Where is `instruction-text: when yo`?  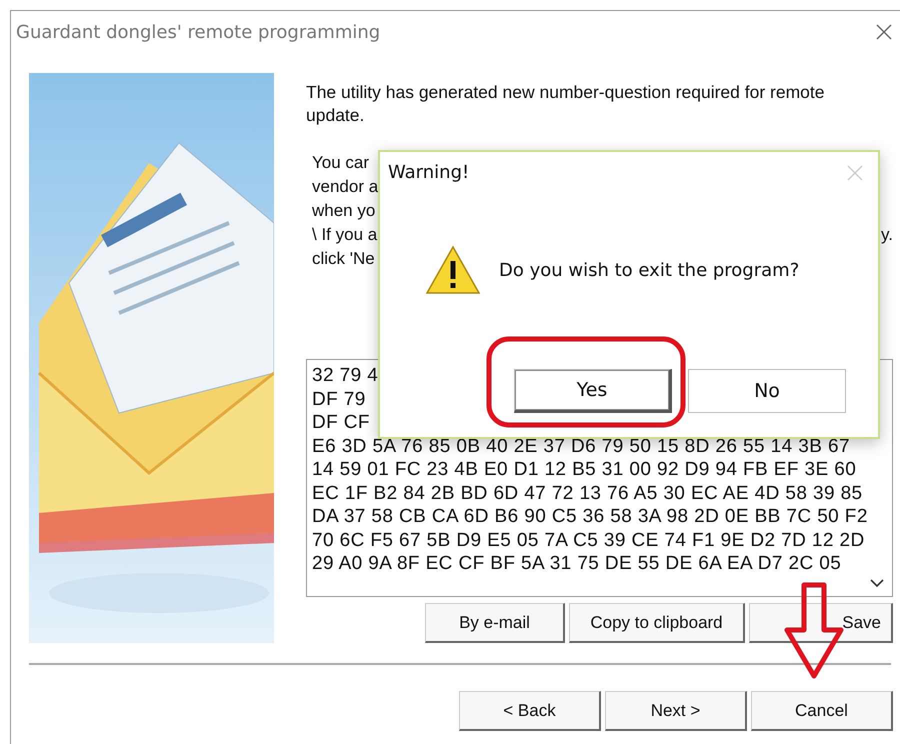 instruction-text: when yo is located at coordinates (343, 211).